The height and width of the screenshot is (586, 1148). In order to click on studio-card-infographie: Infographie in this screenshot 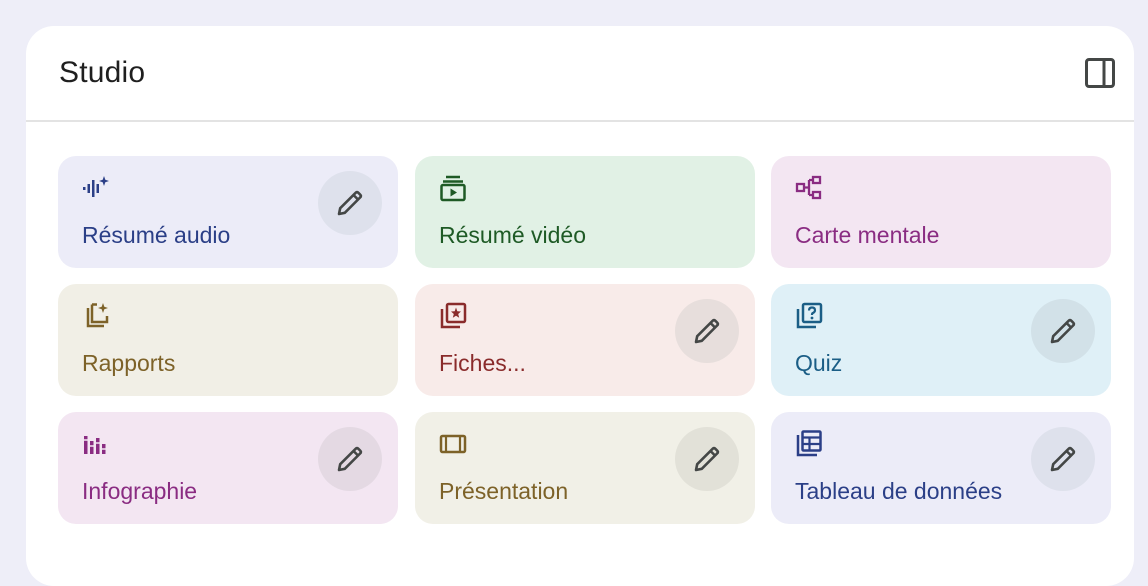, I will do `click(228, 468)`.